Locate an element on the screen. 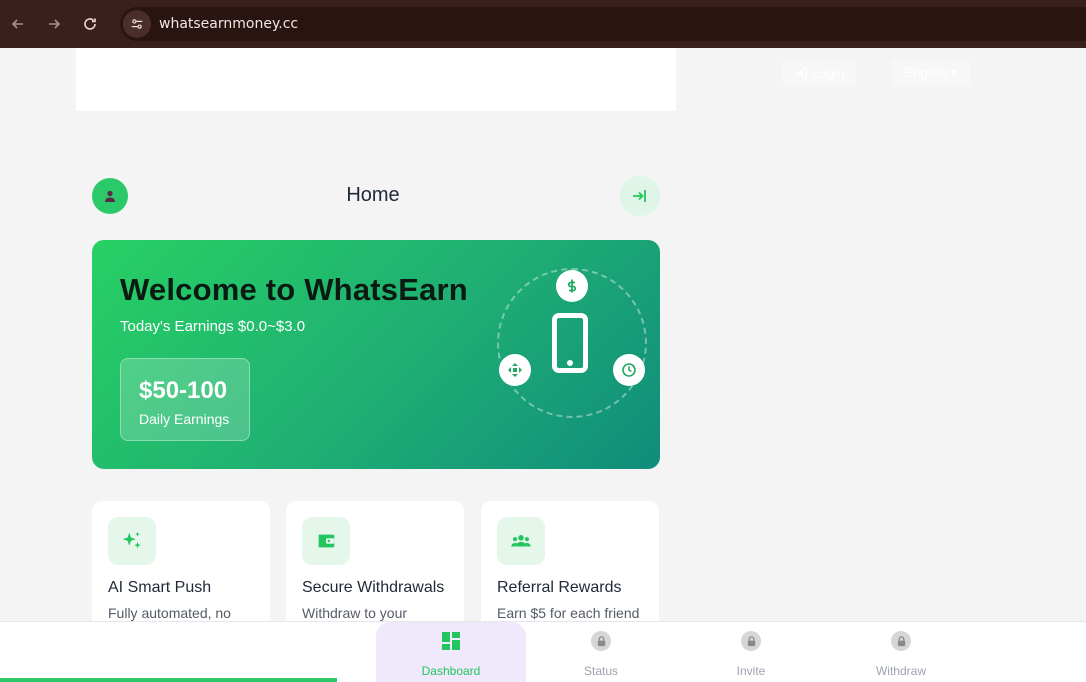 This screenshot has width=1086, height=682. feature-title: Secure Withdrawals is located at coordinates (373, 587).